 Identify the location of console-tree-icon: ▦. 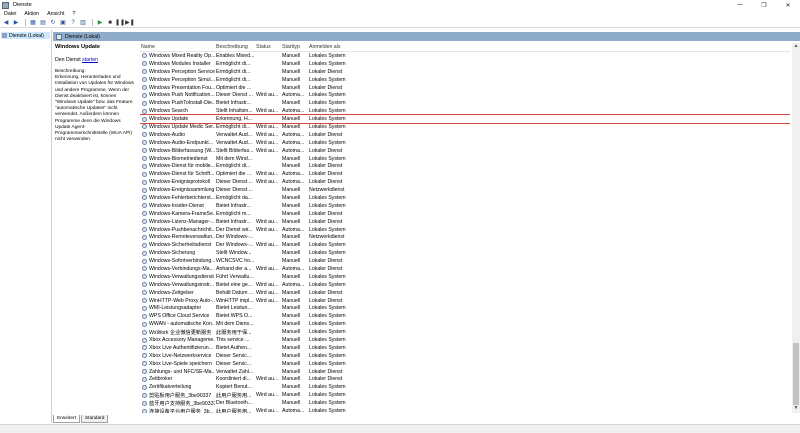
(33, 23).